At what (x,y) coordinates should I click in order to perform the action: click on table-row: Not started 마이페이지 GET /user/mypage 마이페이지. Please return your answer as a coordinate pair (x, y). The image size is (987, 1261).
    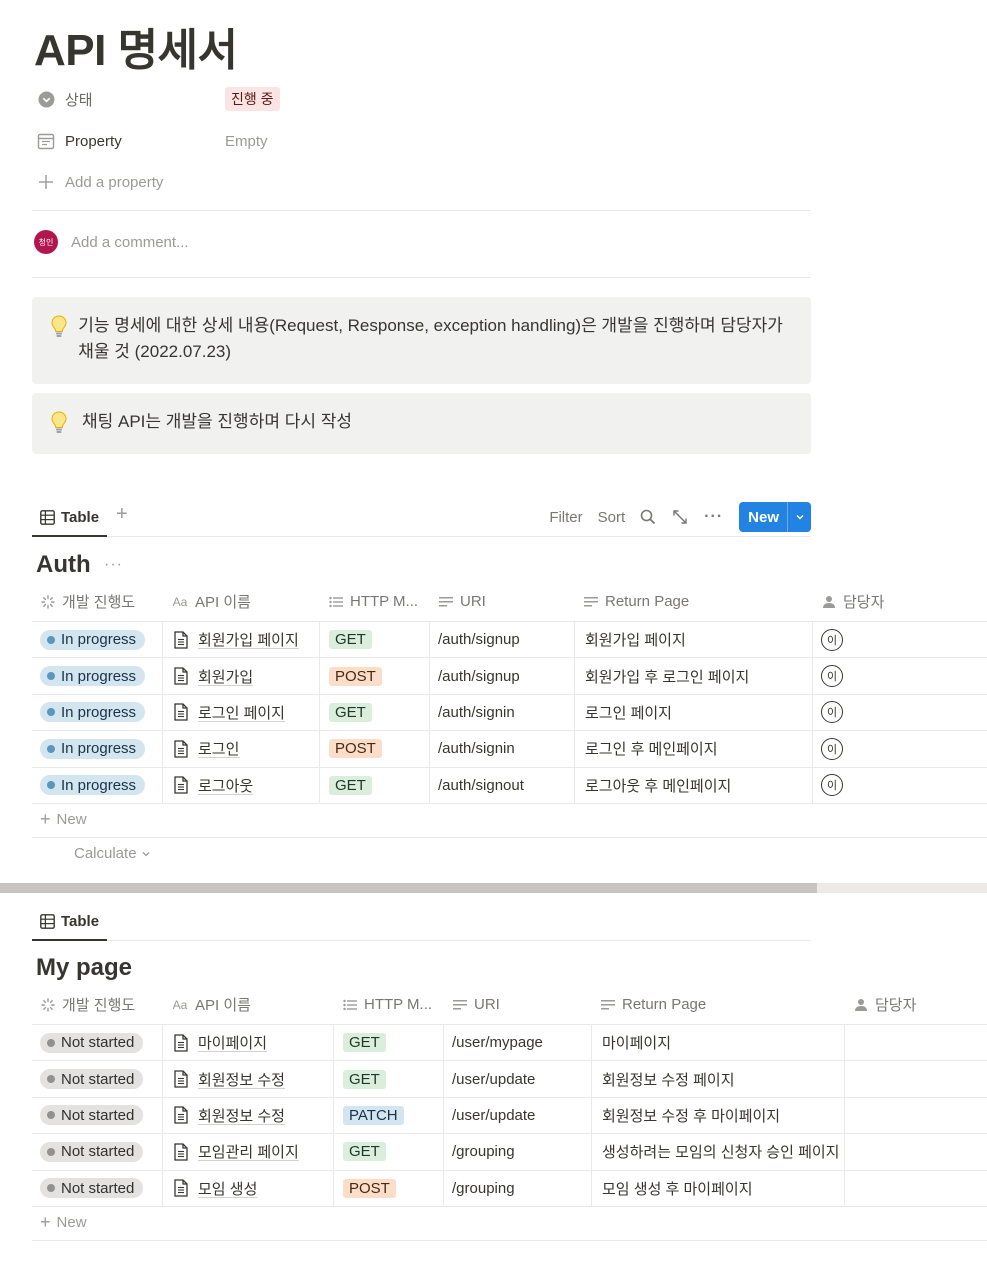
    Looking at the image, I should click on (509, 1043).